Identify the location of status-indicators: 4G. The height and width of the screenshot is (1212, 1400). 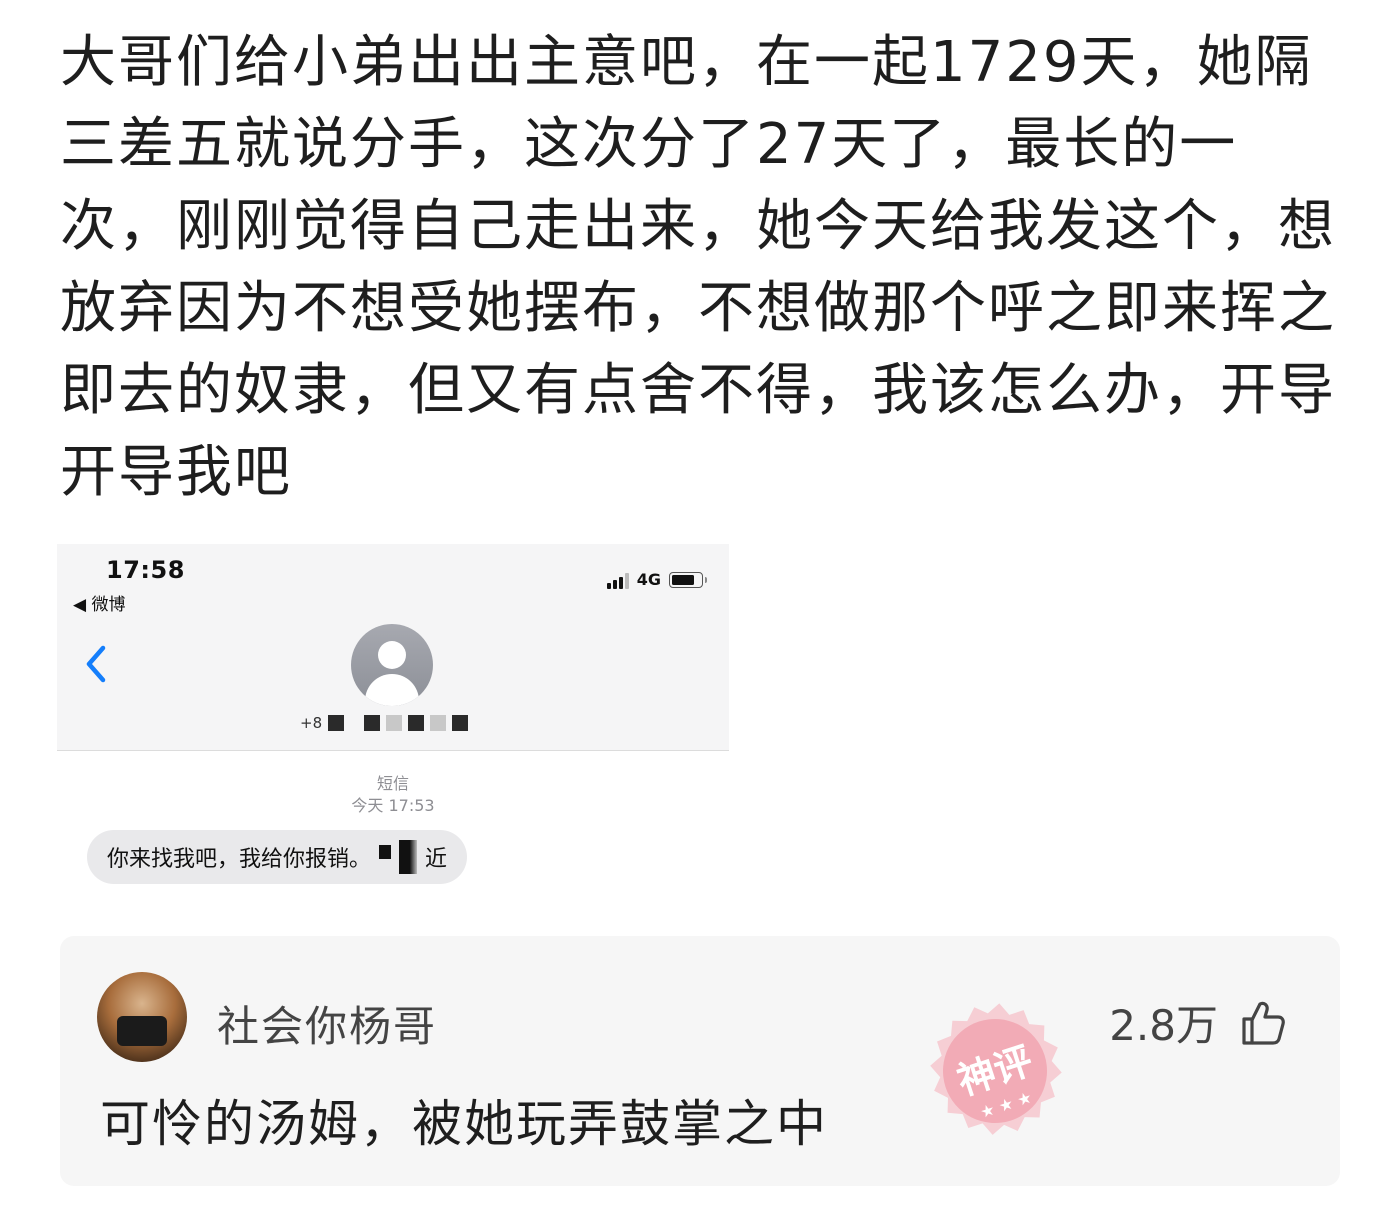
(656, 579).